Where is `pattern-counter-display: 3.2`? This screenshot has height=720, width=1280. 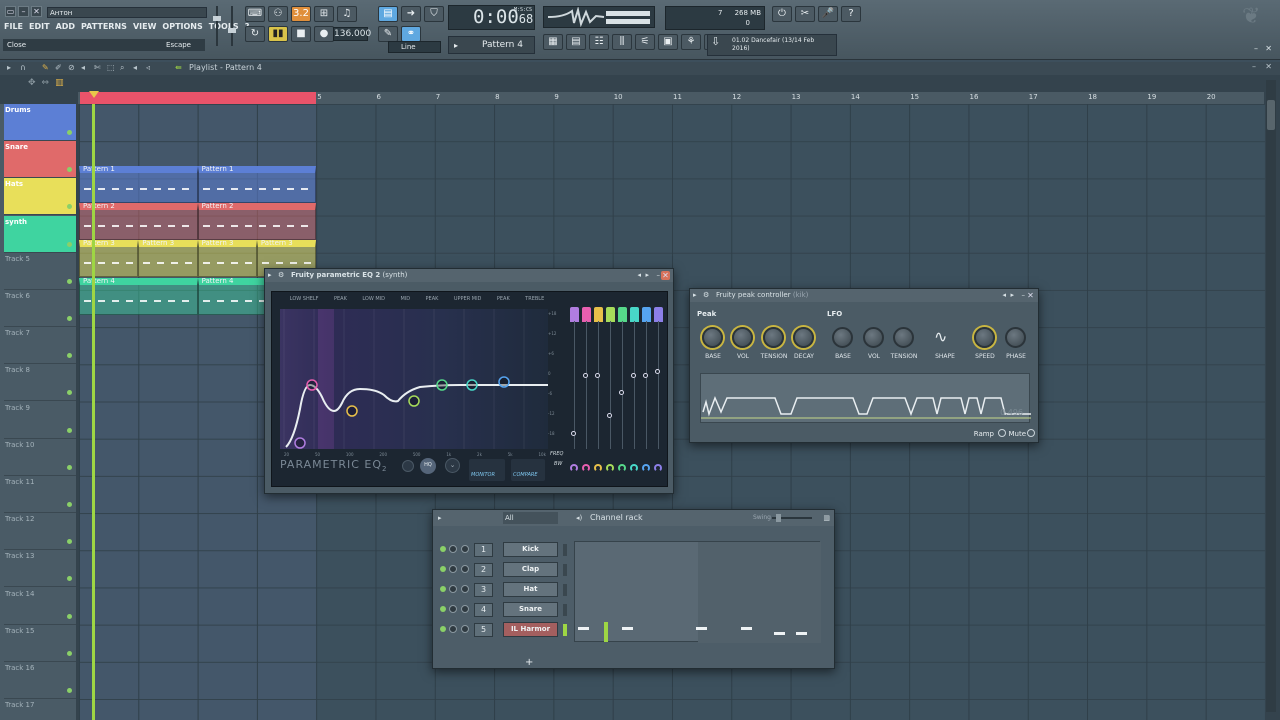 pattern-counter-display: 3.2 is located at coordinates (301, 14).